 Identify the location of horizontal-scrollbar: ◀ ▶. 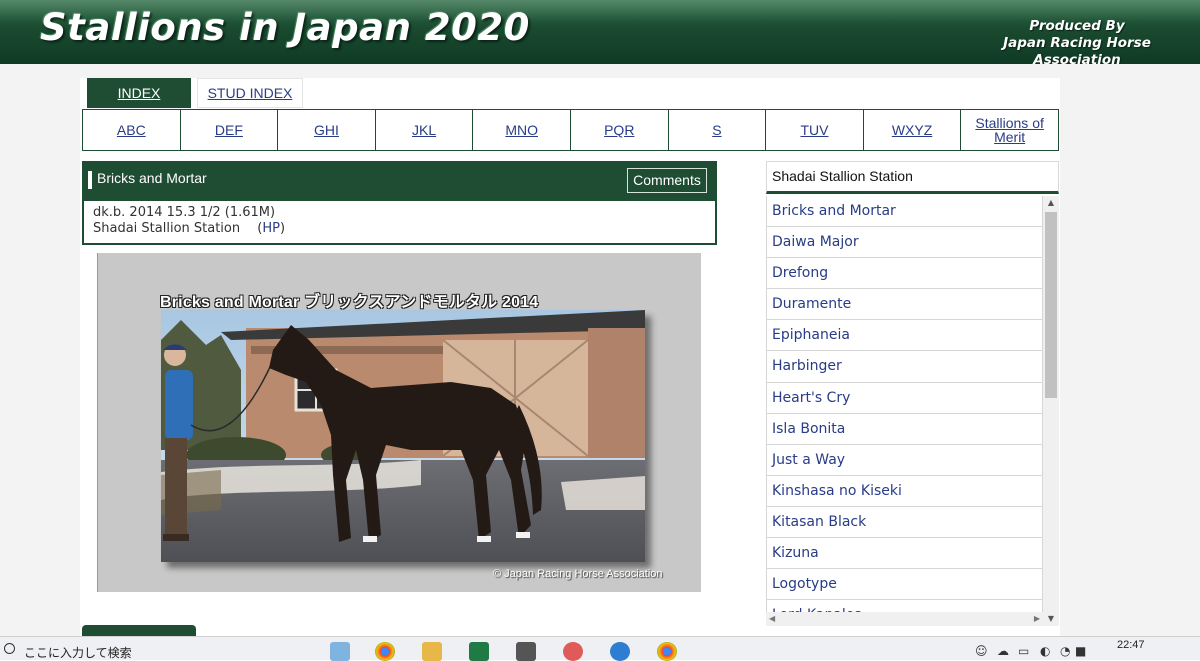
(904, 619).